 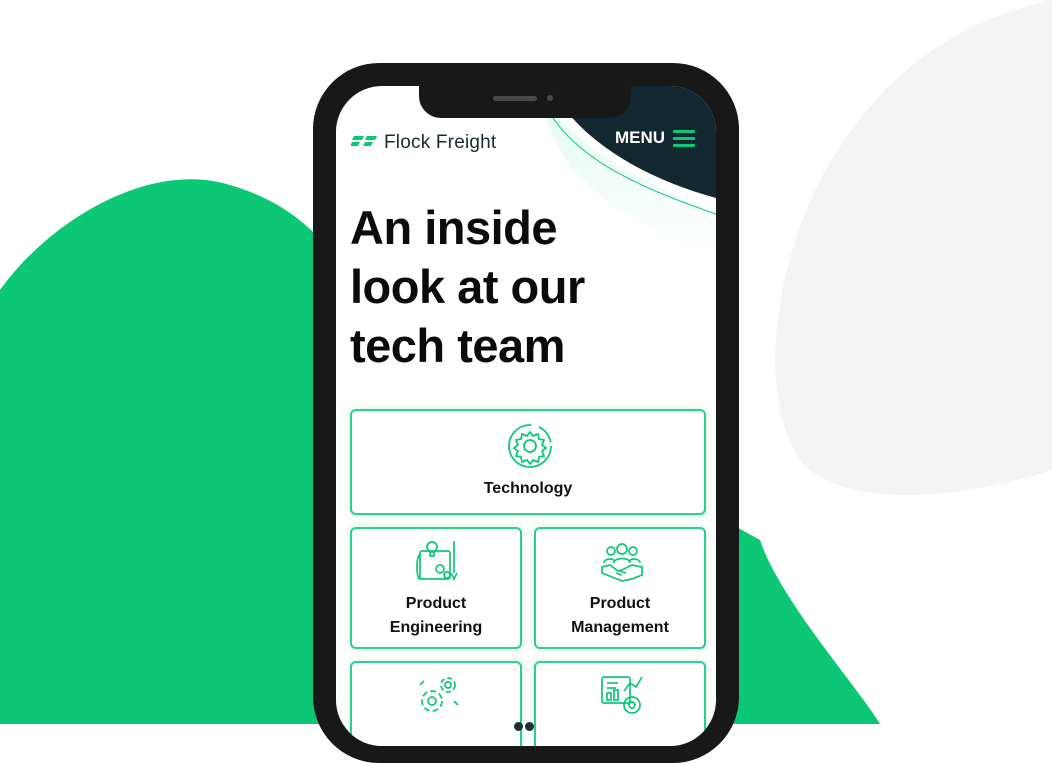 What do you see at coordinates (436, 588) in the screenshot?
I see `card-product-engineering: Product Engineering` at bounding box center [436, 588].